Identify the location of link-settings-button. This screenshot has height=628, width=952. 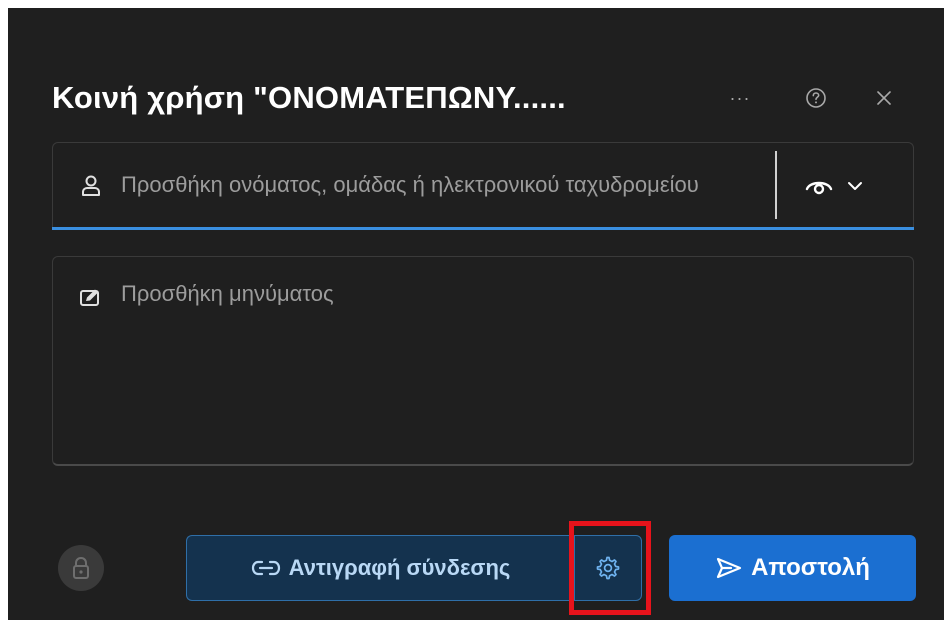
(608, 568).